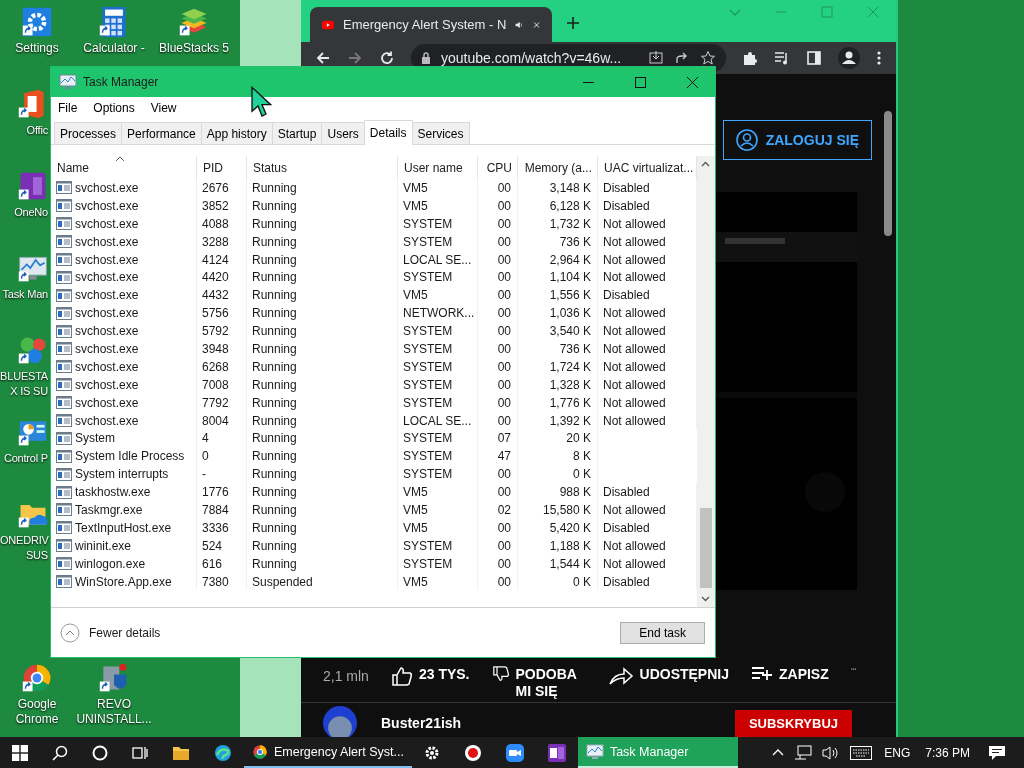 The image size is (1024, 768). Describe the element at coordinates (355, 58) in the screenshot. I see `forward-arrow-icon` at that location.